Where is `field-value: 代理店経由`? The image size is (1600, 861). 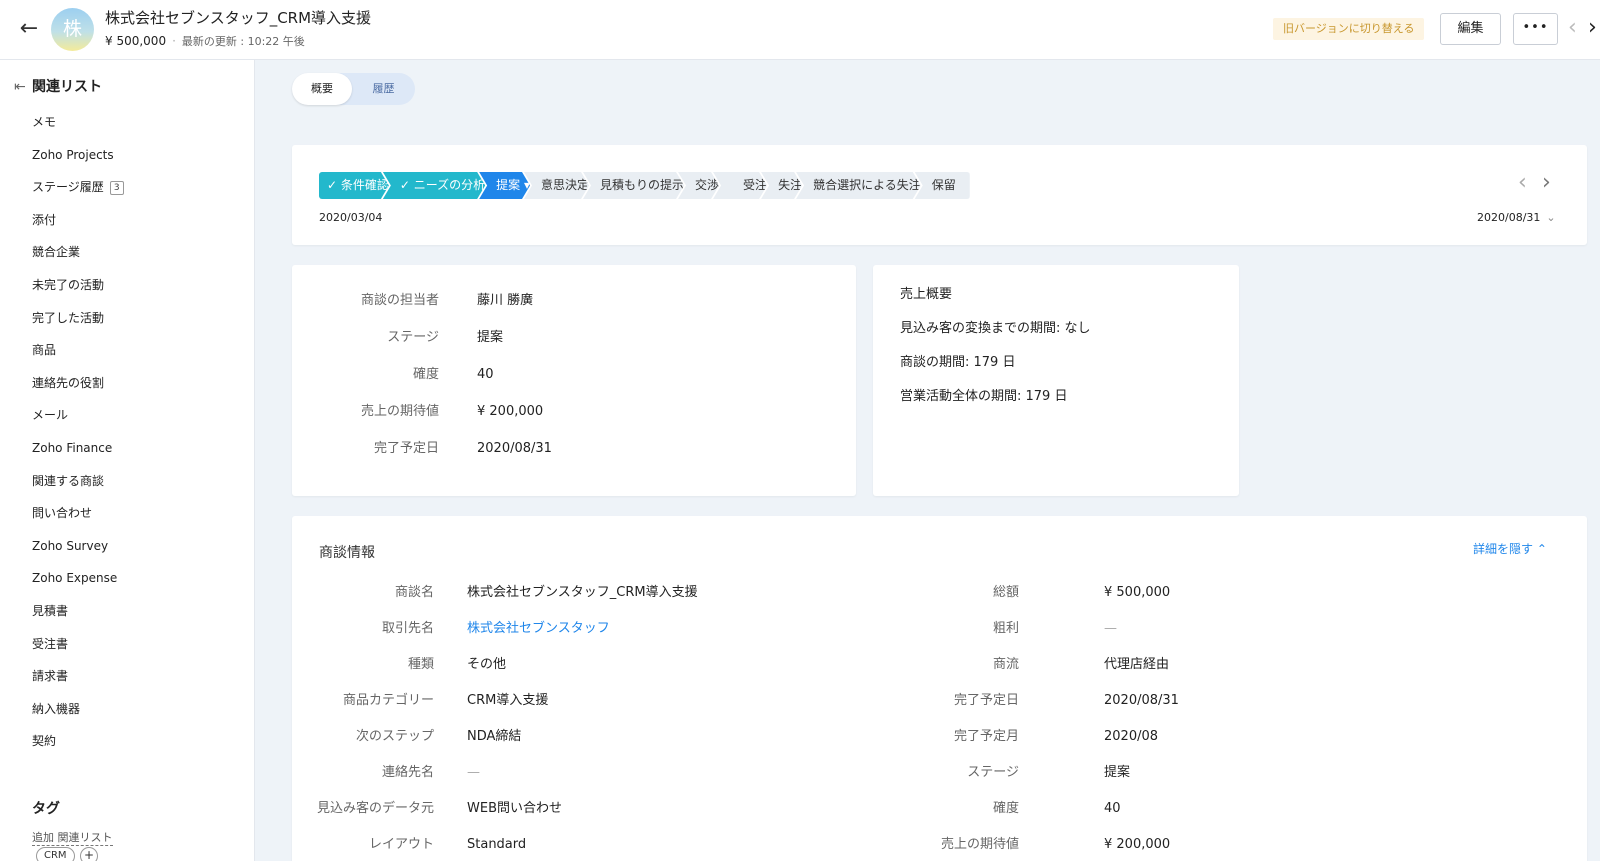
field-value: 代理店経由 is located at coordinates (1136, 665).